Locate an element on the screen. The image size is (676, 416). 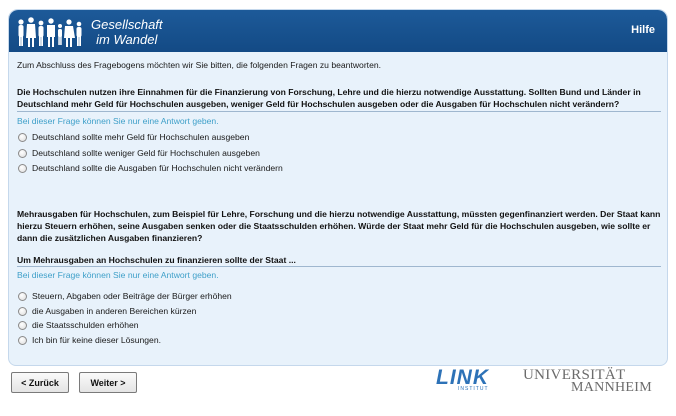
back-button: < Zurück is located at coordinates (40, 382).